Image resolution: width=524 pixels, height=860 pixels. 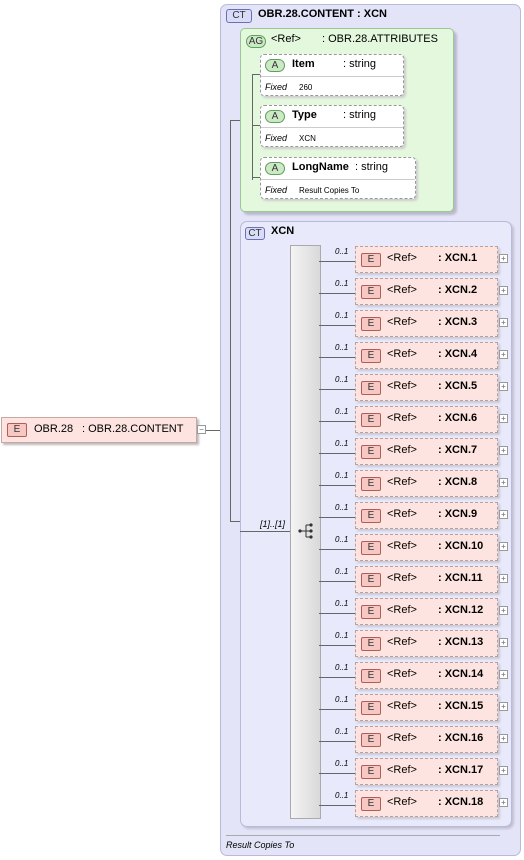 I want to click on root-collapse-icon: −, so click(x=201, y=429).